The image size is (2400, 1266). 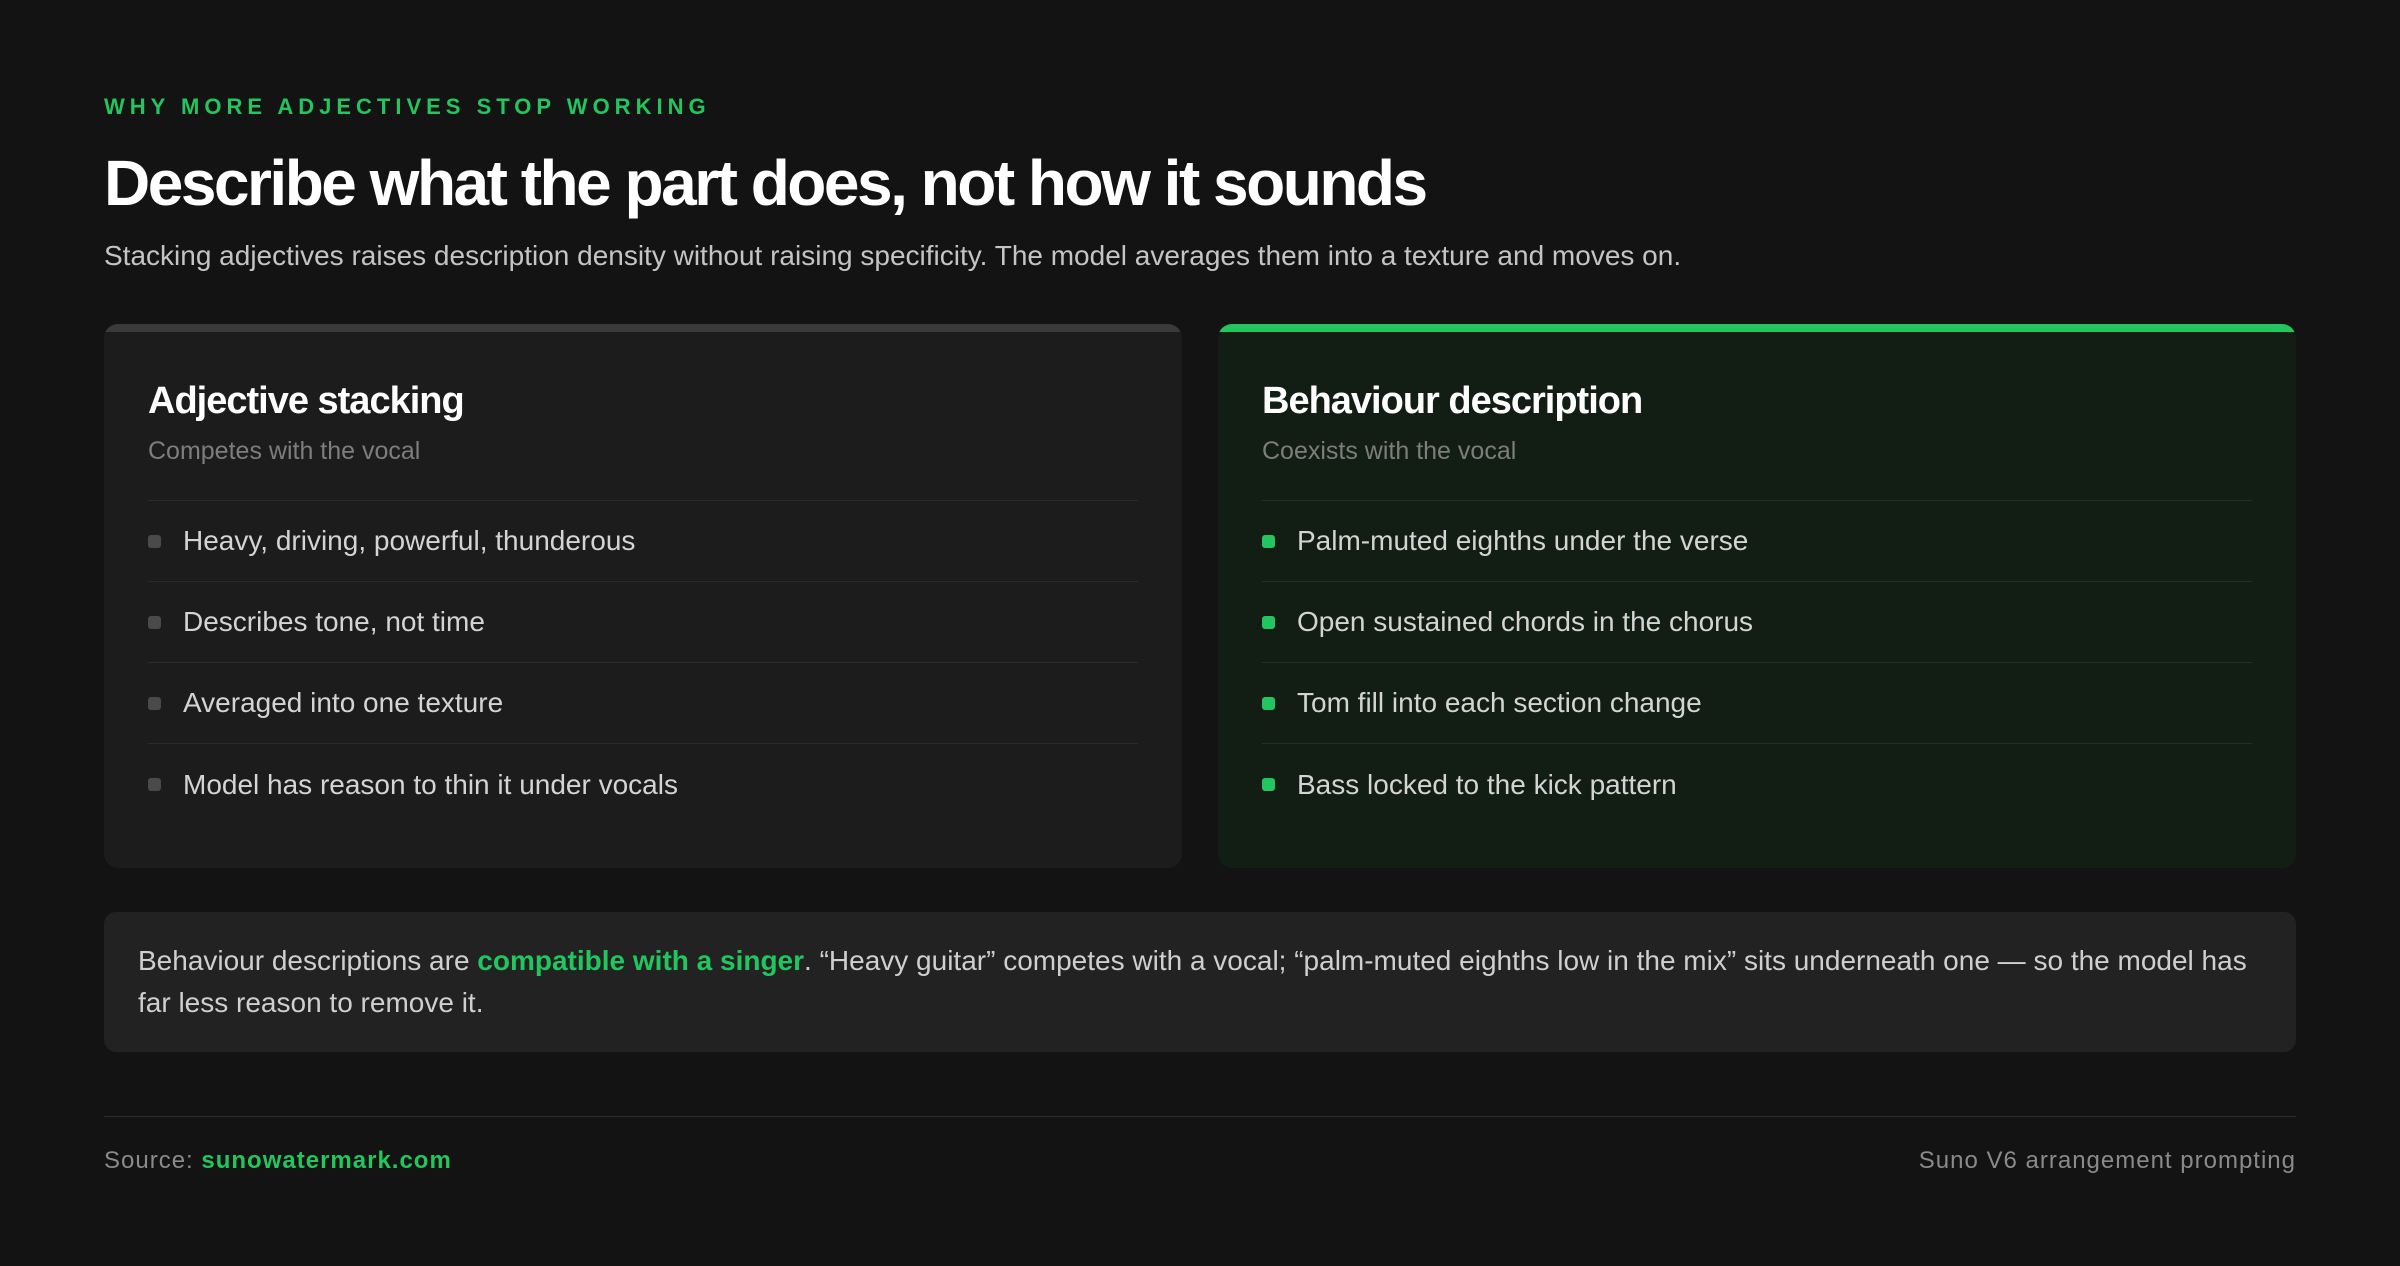 What do you see at coordinates (409, 540) in the screenshot?
I see `list-item-text: Heavy, driving, powerful, thunderous` at bounding box center [409, 540].